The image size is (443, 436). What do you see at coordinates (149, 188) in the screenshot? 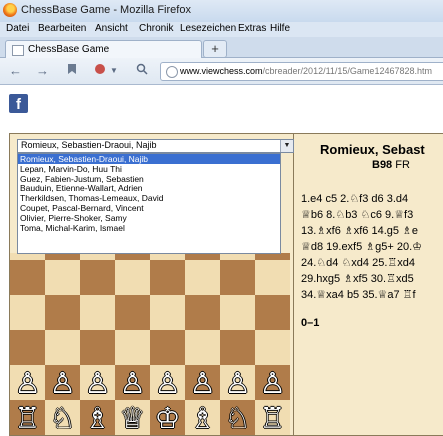
I see `dropdown-option: Bauduin, Etienne-Wallart, Adrien` at bounding box center [149, 188].